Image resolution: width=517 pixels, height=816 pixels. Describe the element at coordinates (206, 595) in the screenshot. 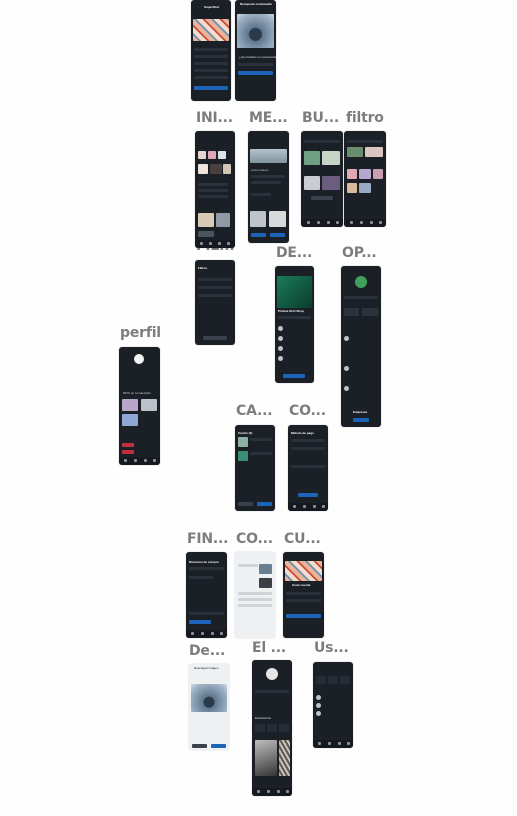

I see `frame-finalizar: Dirección de compra` at that location.